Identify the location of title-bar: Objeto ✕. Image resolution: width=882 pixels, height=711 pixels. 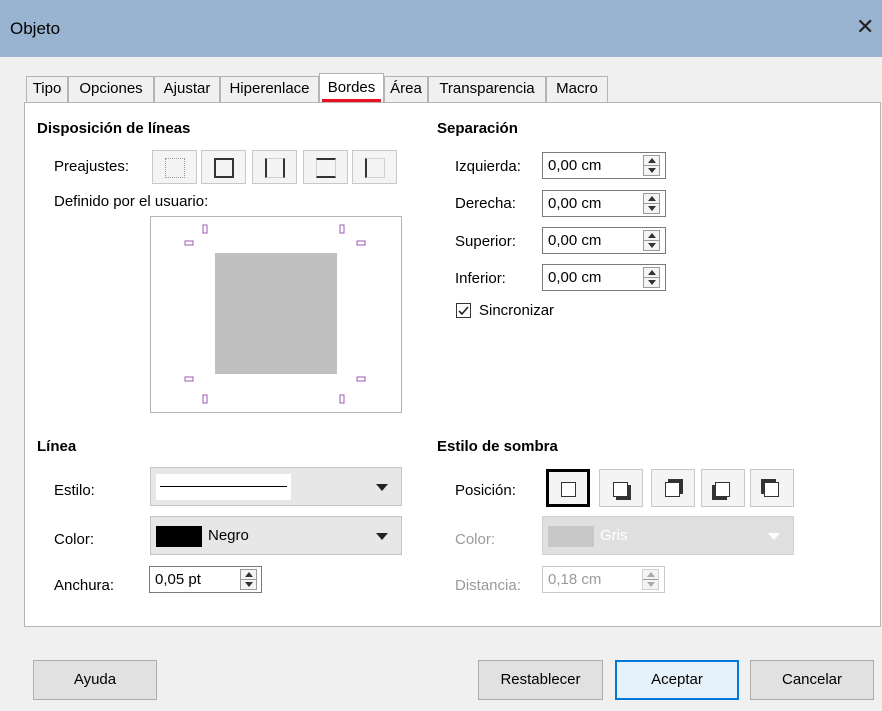
(441, 28).